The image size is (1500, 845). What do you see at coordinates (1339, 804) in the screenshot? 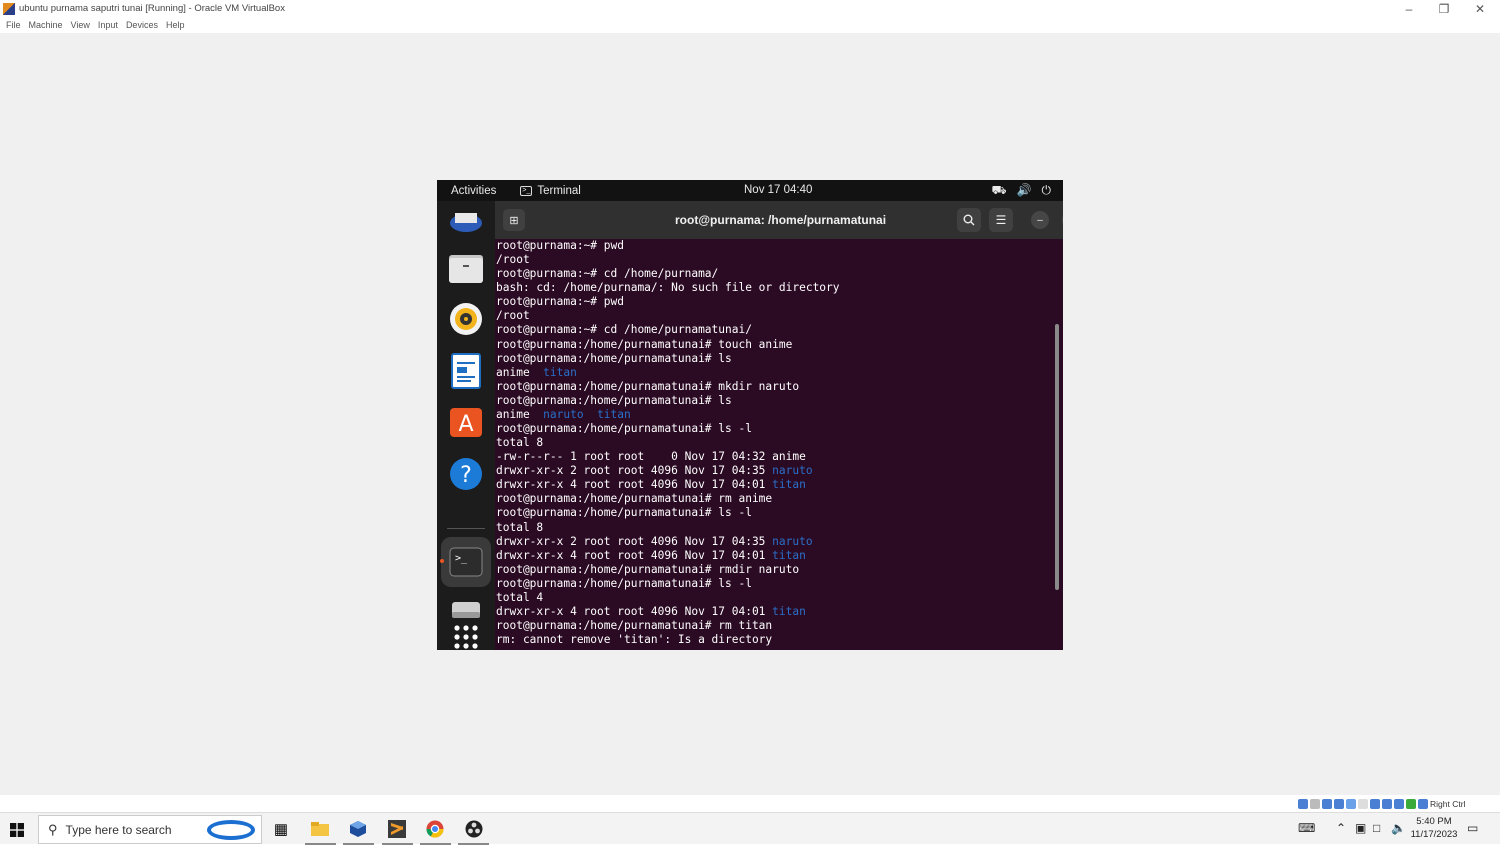
I see `network-adapter-icon` at bounding box center [1339, 804].